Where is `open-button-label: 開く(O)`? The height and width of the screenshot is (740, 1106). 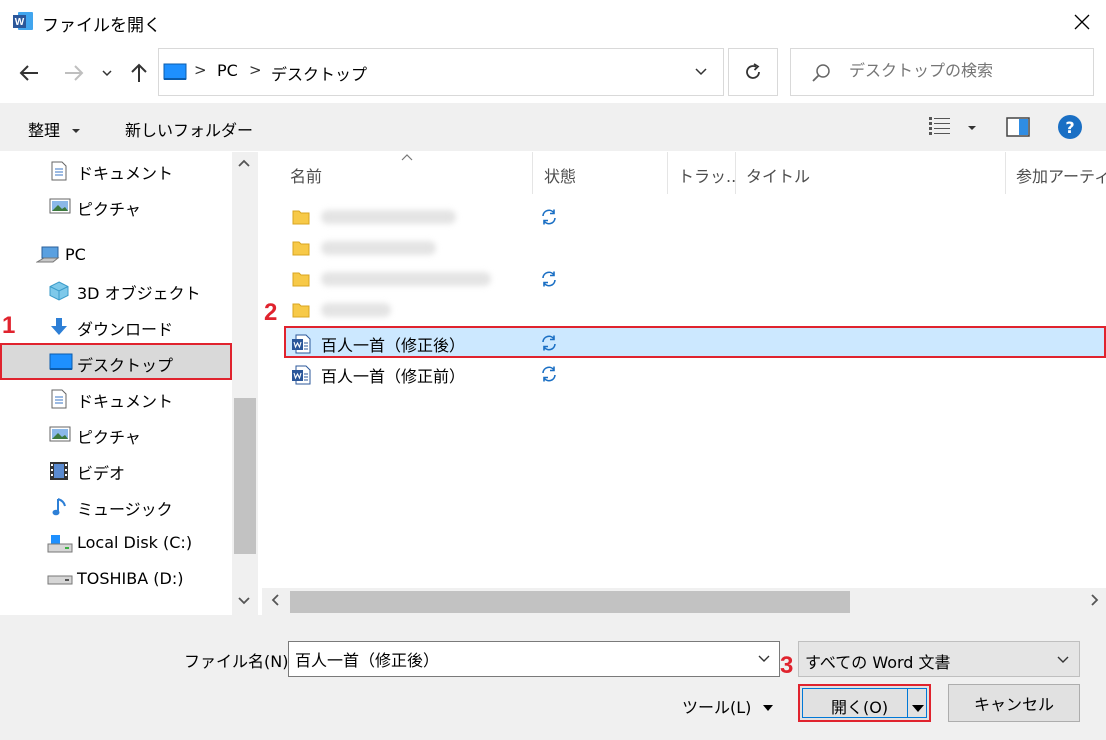
open-button-label: 開く(O) is located at coordinates (860, 707).